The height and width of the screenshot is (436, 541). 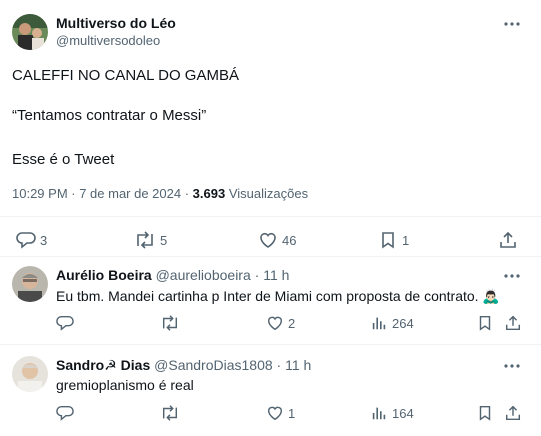 I want to click on reply-author-handle: @SandroDias1808, so click(x=213, y=365).